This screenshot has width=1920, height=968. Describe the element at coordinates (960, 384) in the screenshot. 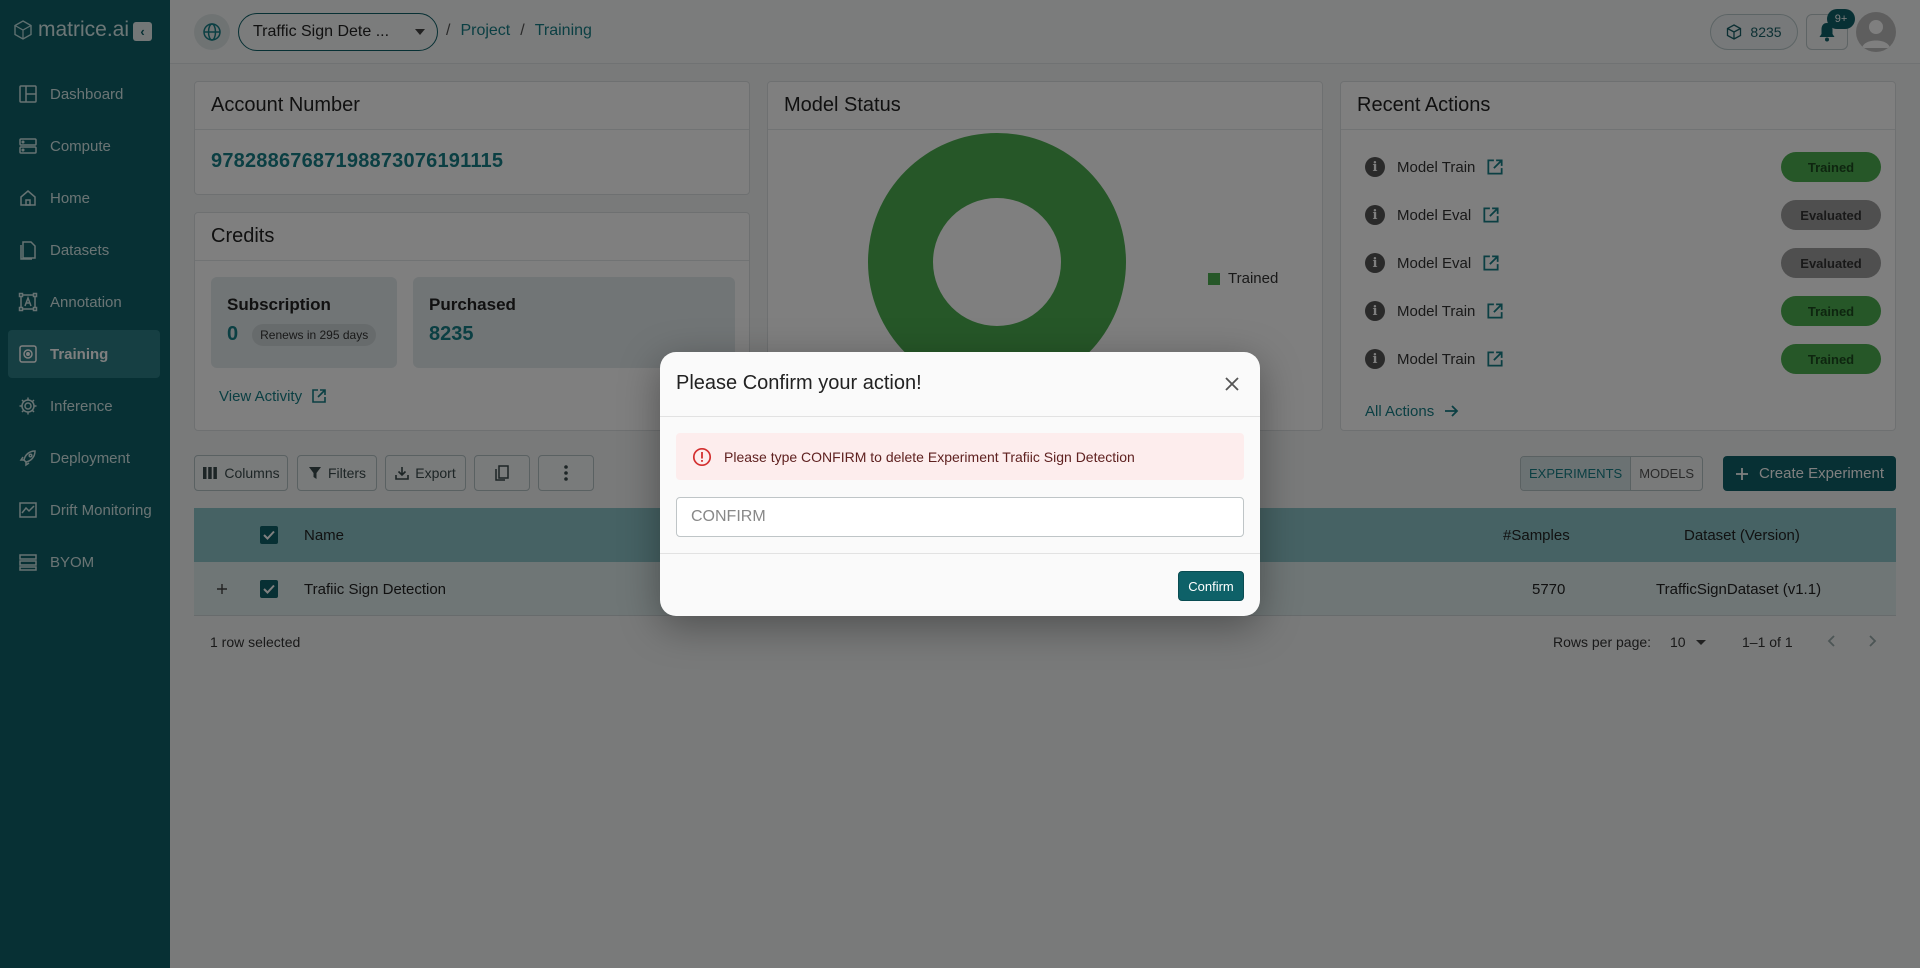

I see `dialog-header: Please Confirm your action!` at that location.